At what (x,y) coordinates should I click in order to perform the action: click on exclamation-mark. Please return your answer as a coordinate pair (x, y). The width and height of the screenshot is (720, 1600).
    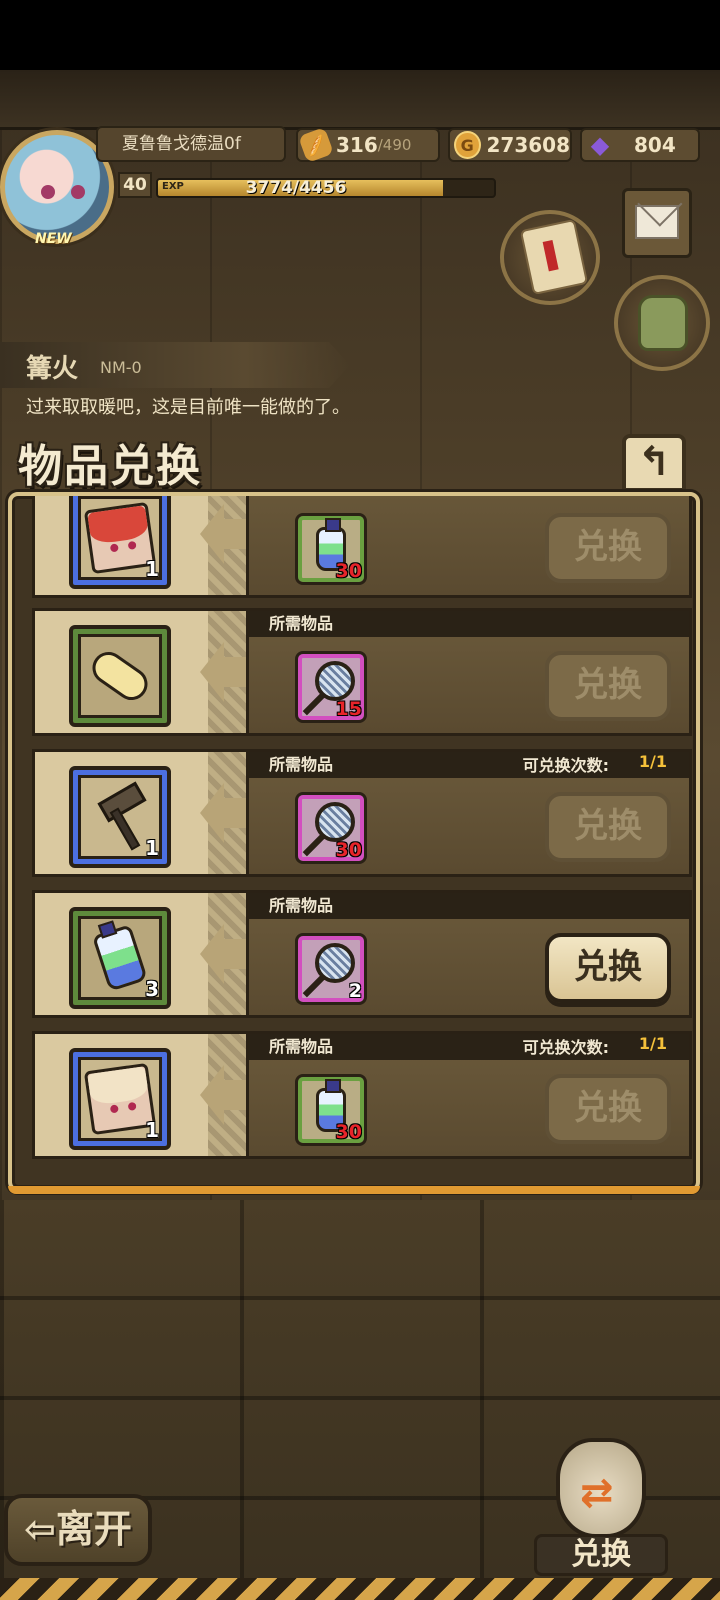
    Looking at the image, I should click on (550, 255).